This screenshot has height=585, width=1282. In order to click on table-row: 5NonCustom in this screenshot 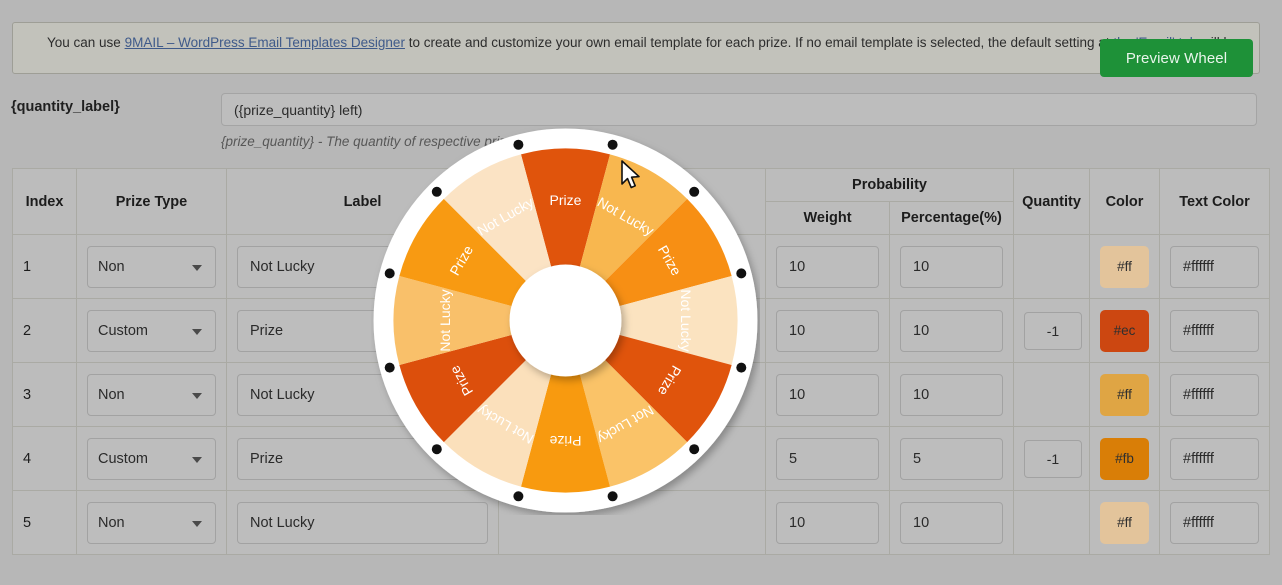, I will do `click(641, 522)`.